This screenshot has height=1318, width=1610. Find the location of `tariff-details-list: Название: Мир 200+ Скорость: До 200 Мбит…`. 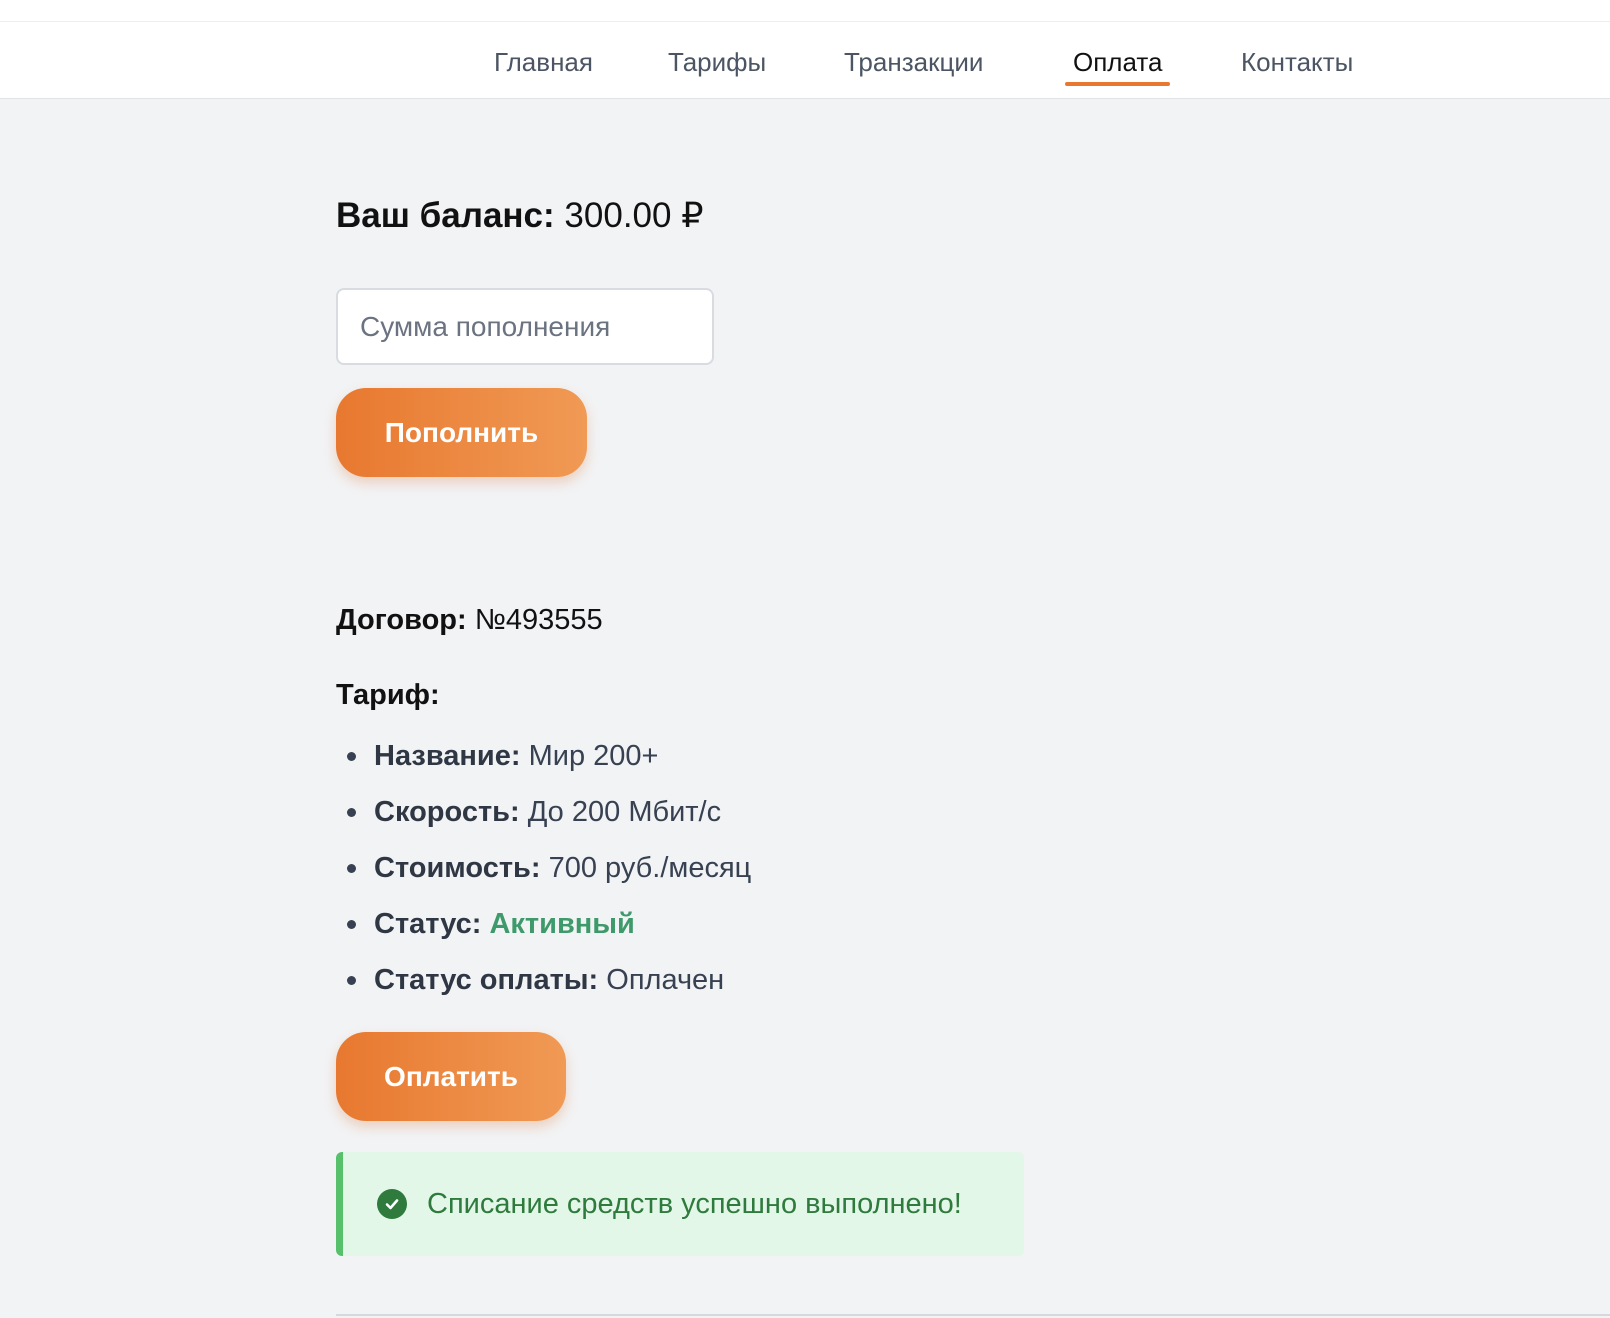

tariff-details-list: Название: Мир 200+ Скорость: До 200 Мбит… is located at coordinates (543, 876).